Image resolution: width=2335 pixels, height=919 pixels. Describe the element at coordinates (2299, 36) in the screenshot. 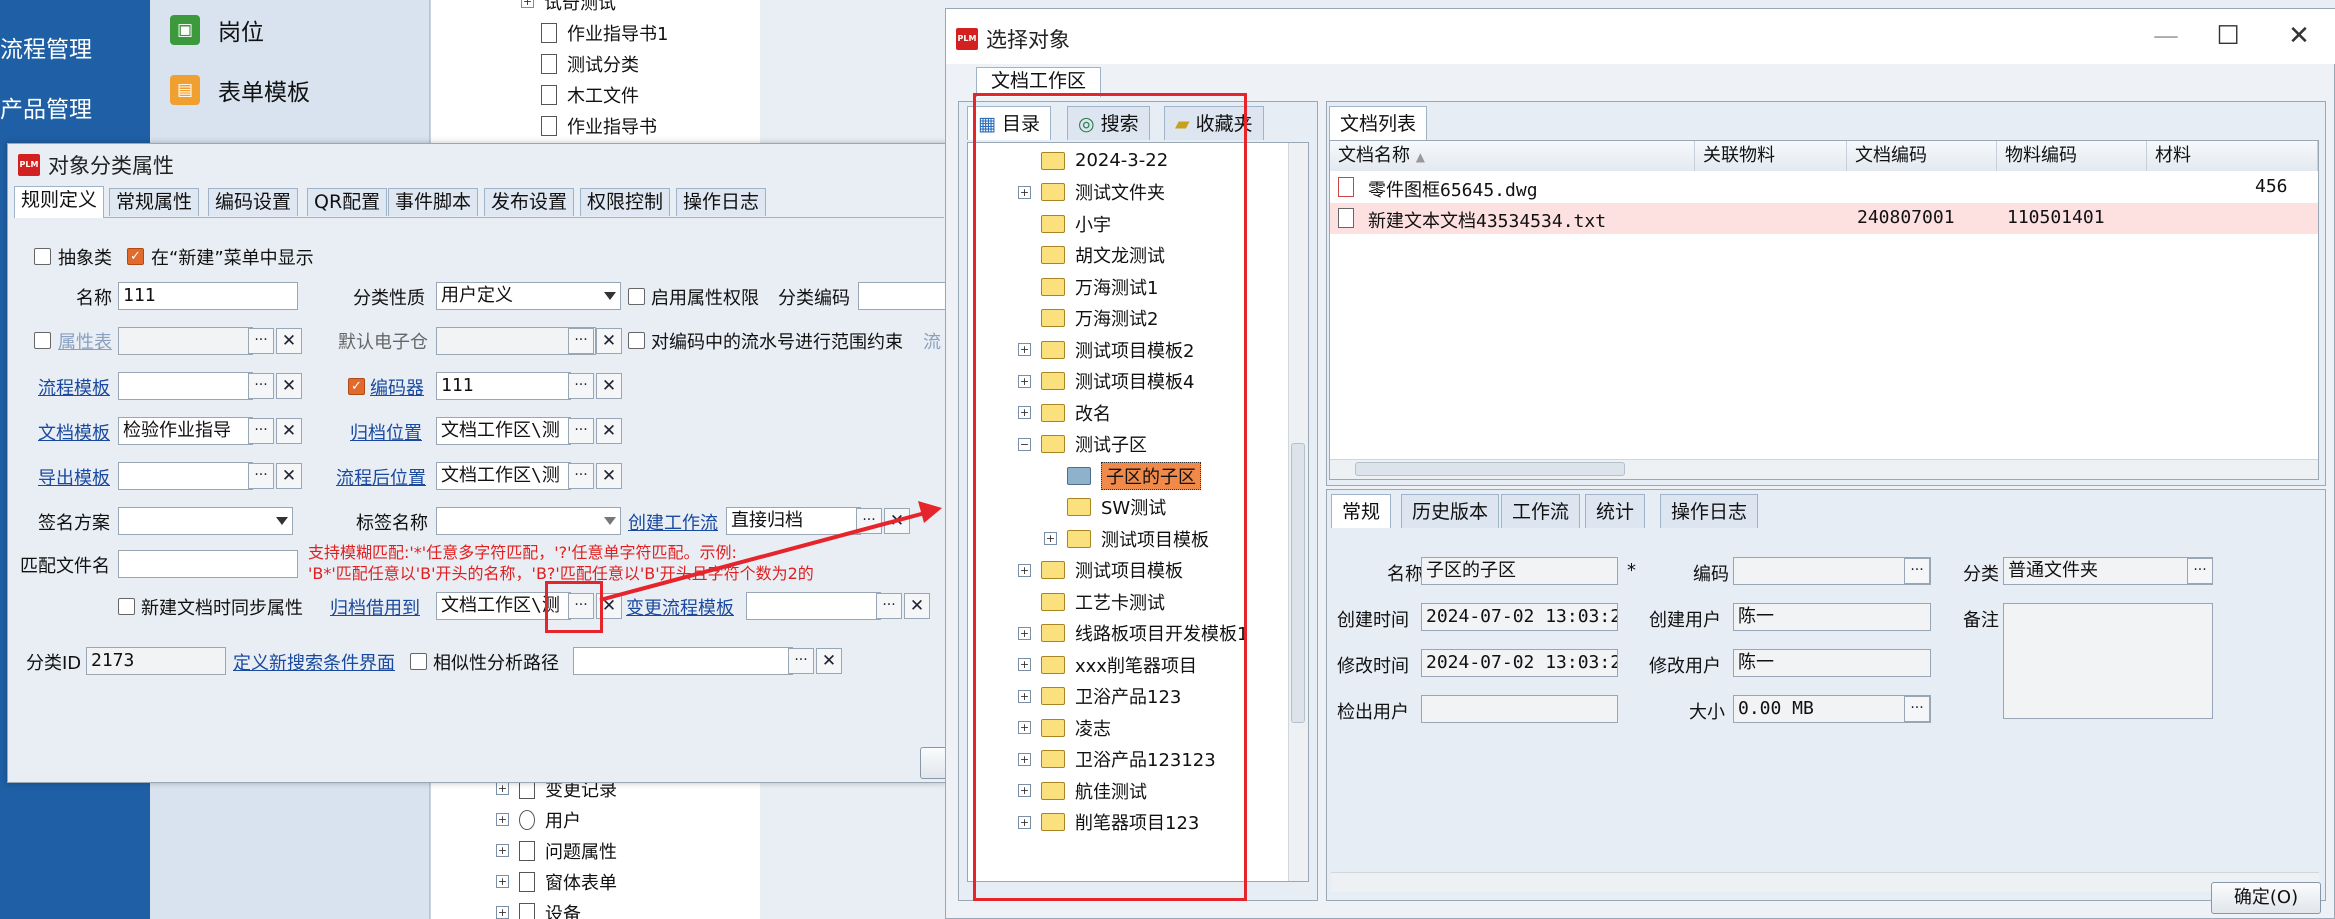

I see `close-icon: ✕` at that location.